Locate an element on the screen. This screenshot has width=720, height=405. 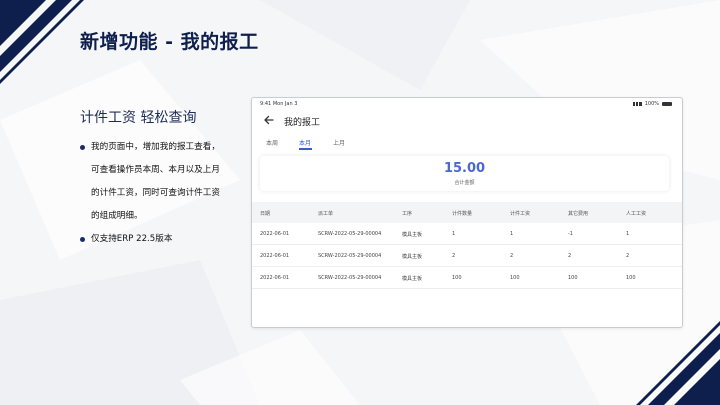
slide-title: 新增功能 - 我的报工 is located at coordinates (169, 42).